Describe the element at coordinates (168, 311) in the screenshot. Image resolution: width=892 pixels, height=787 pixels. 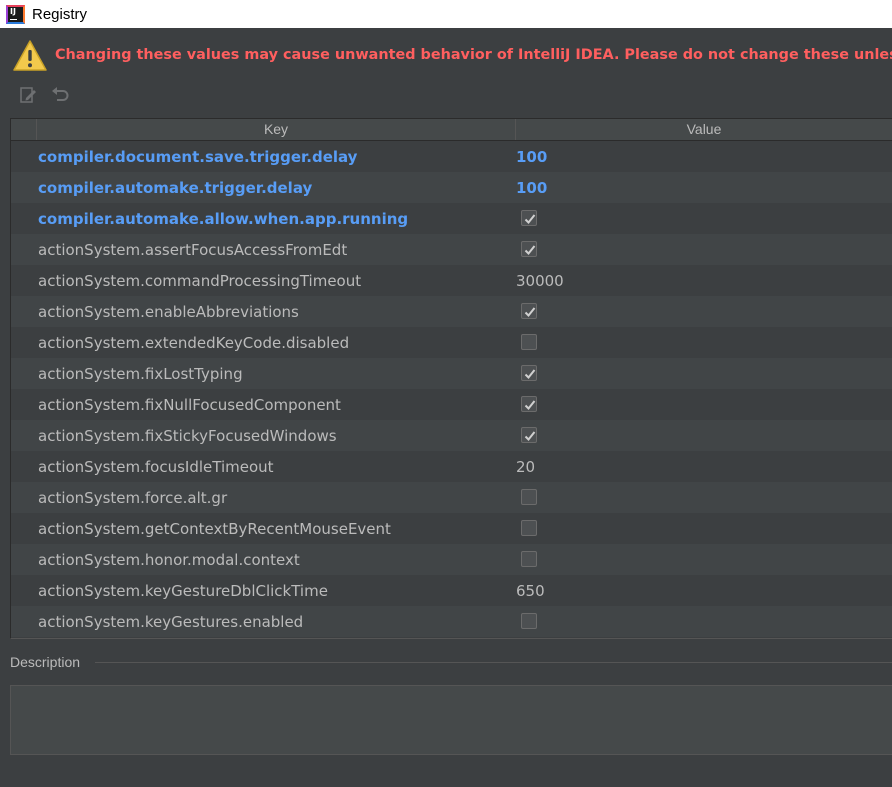
I see `row-key: actionSystem.enableAbbreviations` at that location.